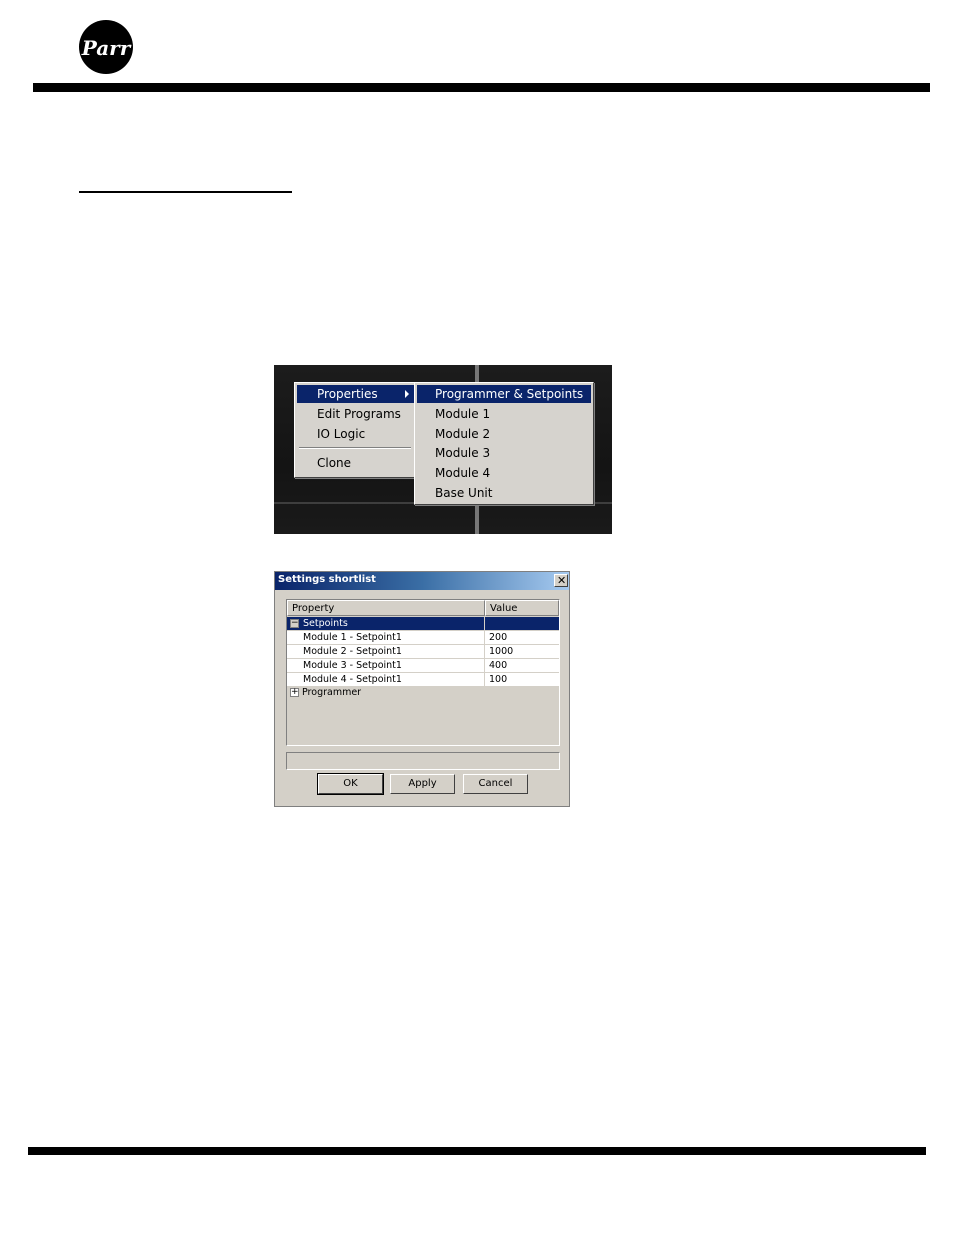 This screenshot has height=1235, width=954. I want to click on value-cell: 200, so click(522, 638).